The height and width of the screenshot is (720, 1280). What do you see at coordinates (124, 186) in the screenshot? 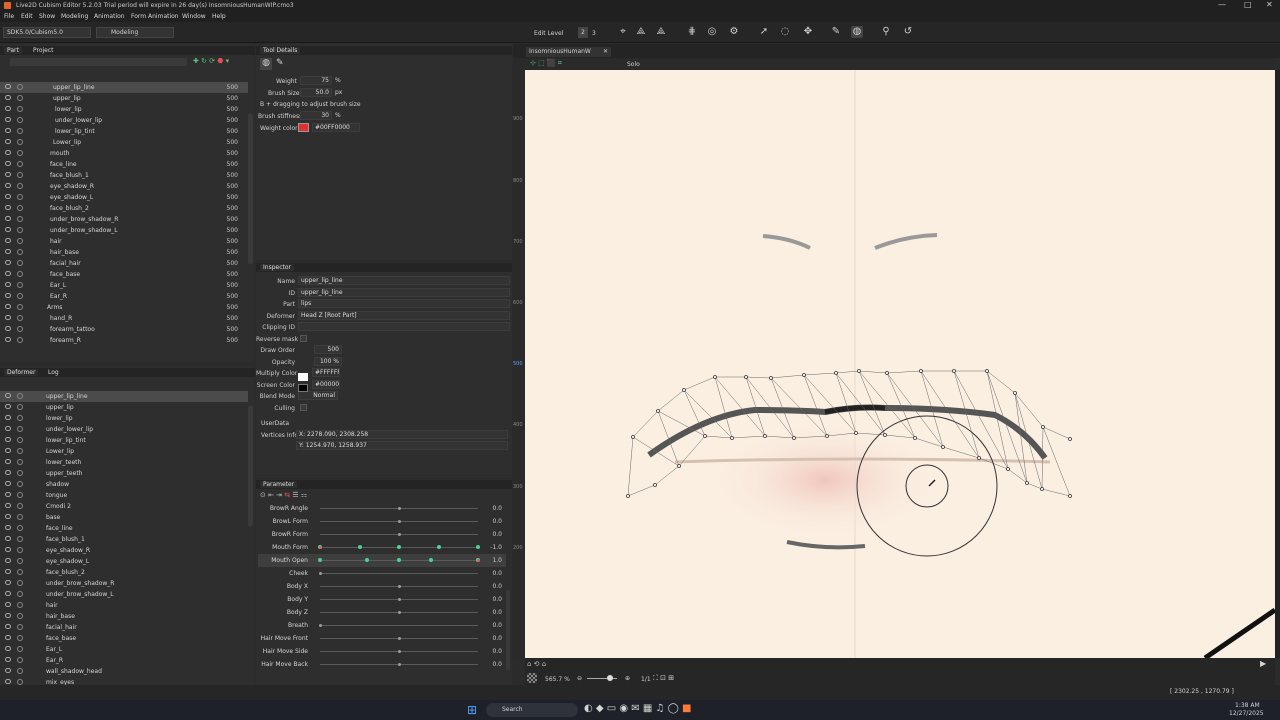
I see `part-row: eye_shadow_R 500` at bounding box center [124, 186].